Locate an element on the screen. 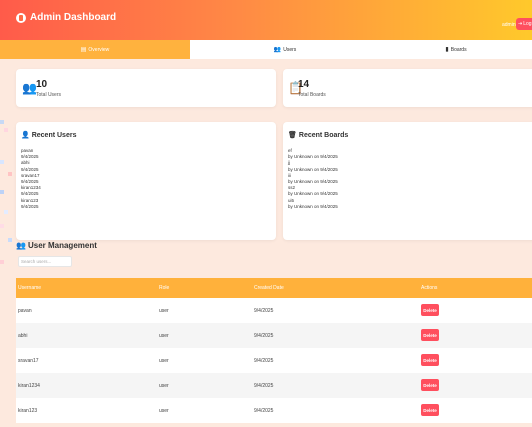 The height and width of the screenshot is (427, 532). section-title: 👥 User Management is located at coordinates (56, 245).